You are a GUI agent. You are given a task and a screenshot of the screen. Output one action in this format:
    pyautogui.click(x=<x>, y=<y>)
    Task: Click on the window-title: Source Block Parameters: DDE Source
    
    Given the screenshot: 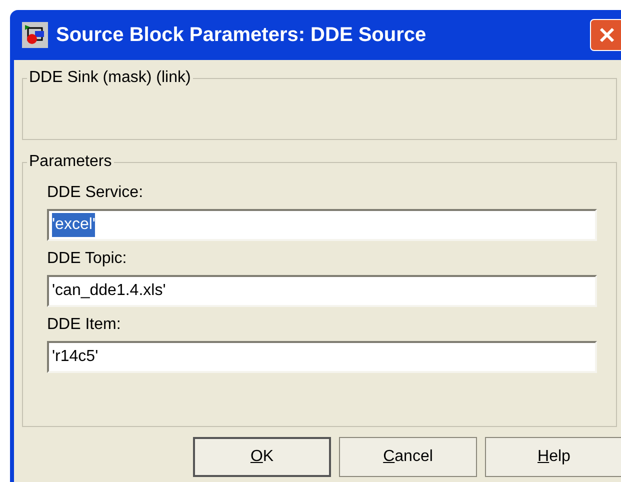 What is the action you would take?
    pyautogui.click(x=241, y=35)
    